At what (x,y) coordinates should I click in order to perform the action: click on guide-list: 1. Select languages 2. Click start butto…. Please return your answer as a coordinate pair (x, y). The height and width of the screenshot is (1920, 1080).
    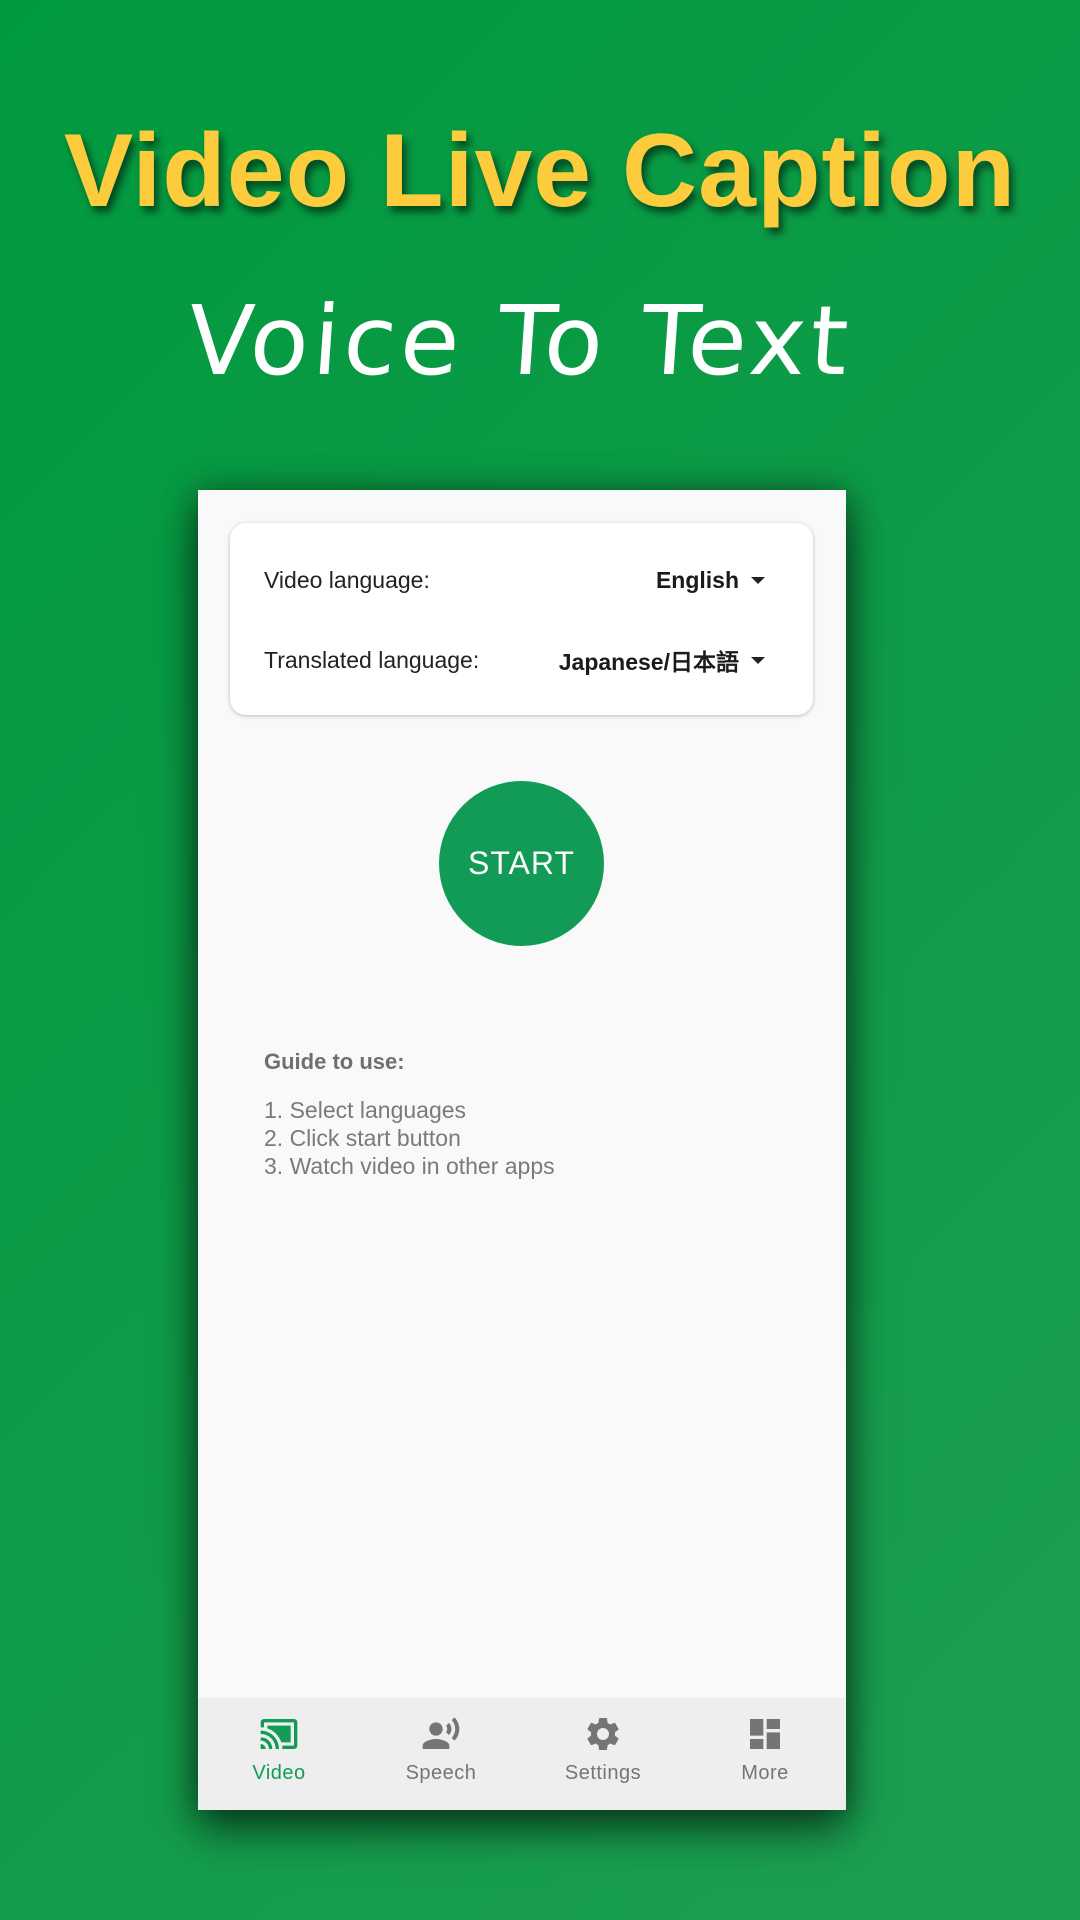
    Looking at the image, I should click on (409, 1138).